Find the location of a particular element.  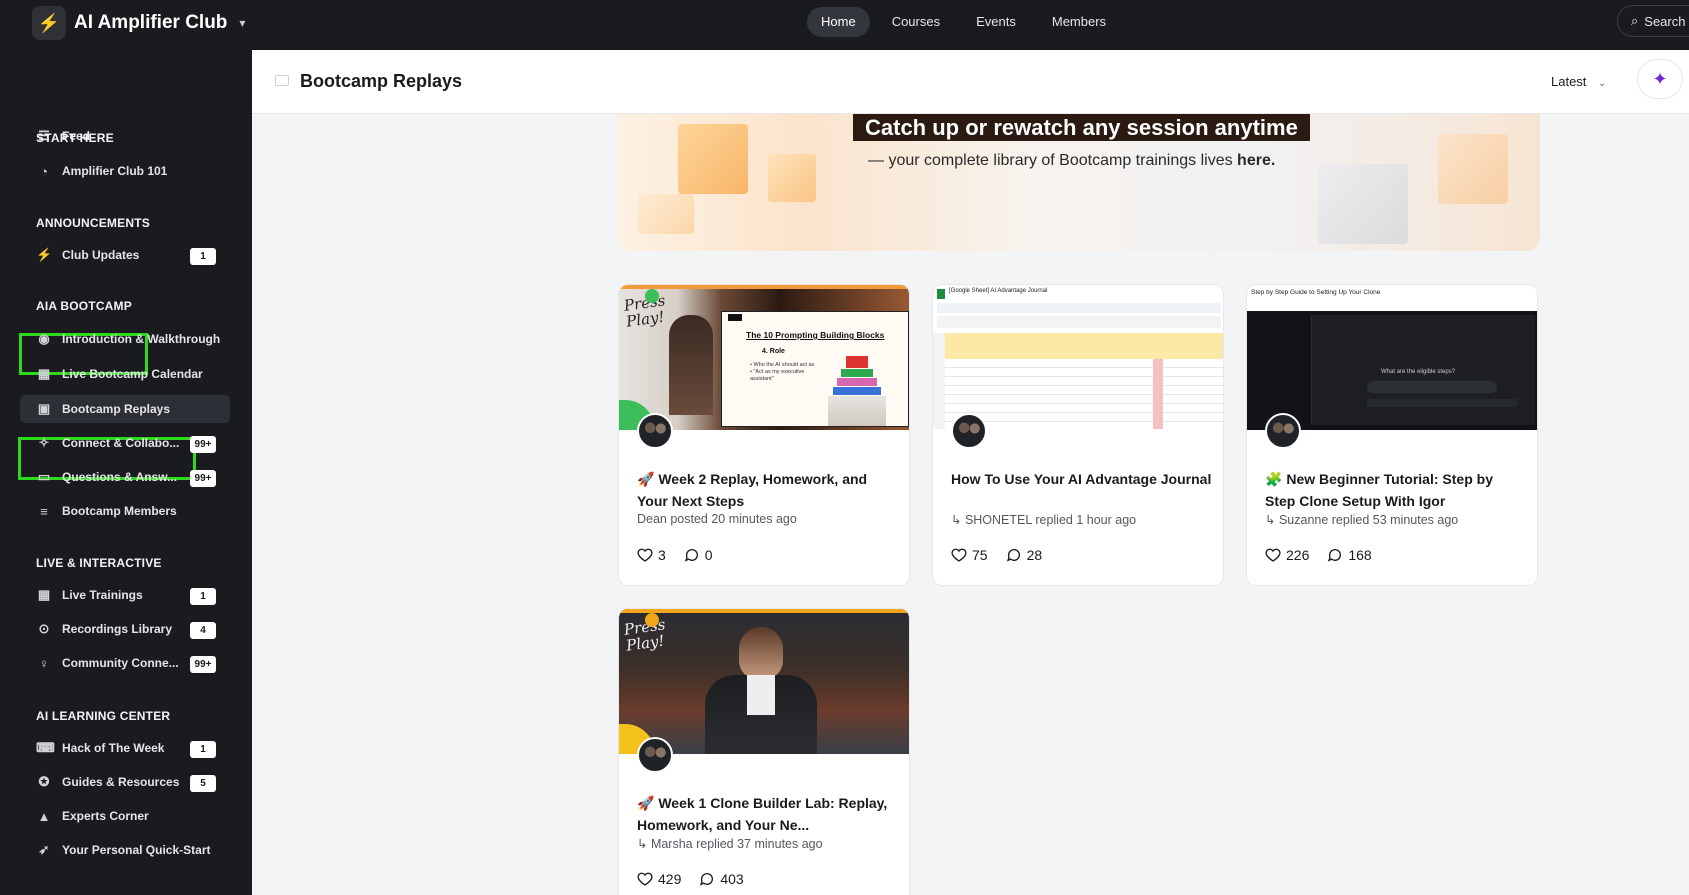

sidebar-item-label: Club Updates is located at coordinates (101, 255).